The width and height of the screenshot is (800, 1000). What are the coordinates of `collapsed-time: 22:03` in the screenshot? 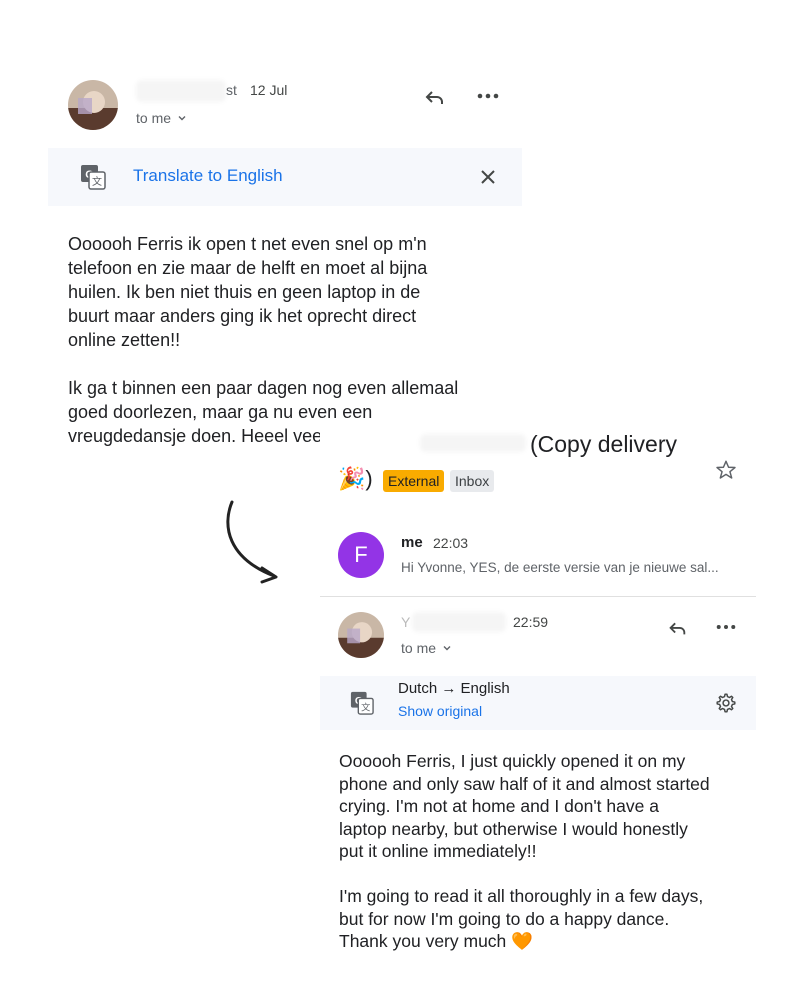 It's located at (451, 543).